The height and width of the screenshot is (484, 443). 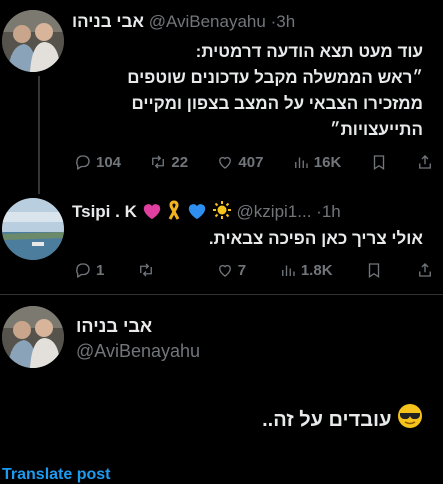 I want to click on yellow-ribbon-icon, so click(x=174, y=212).